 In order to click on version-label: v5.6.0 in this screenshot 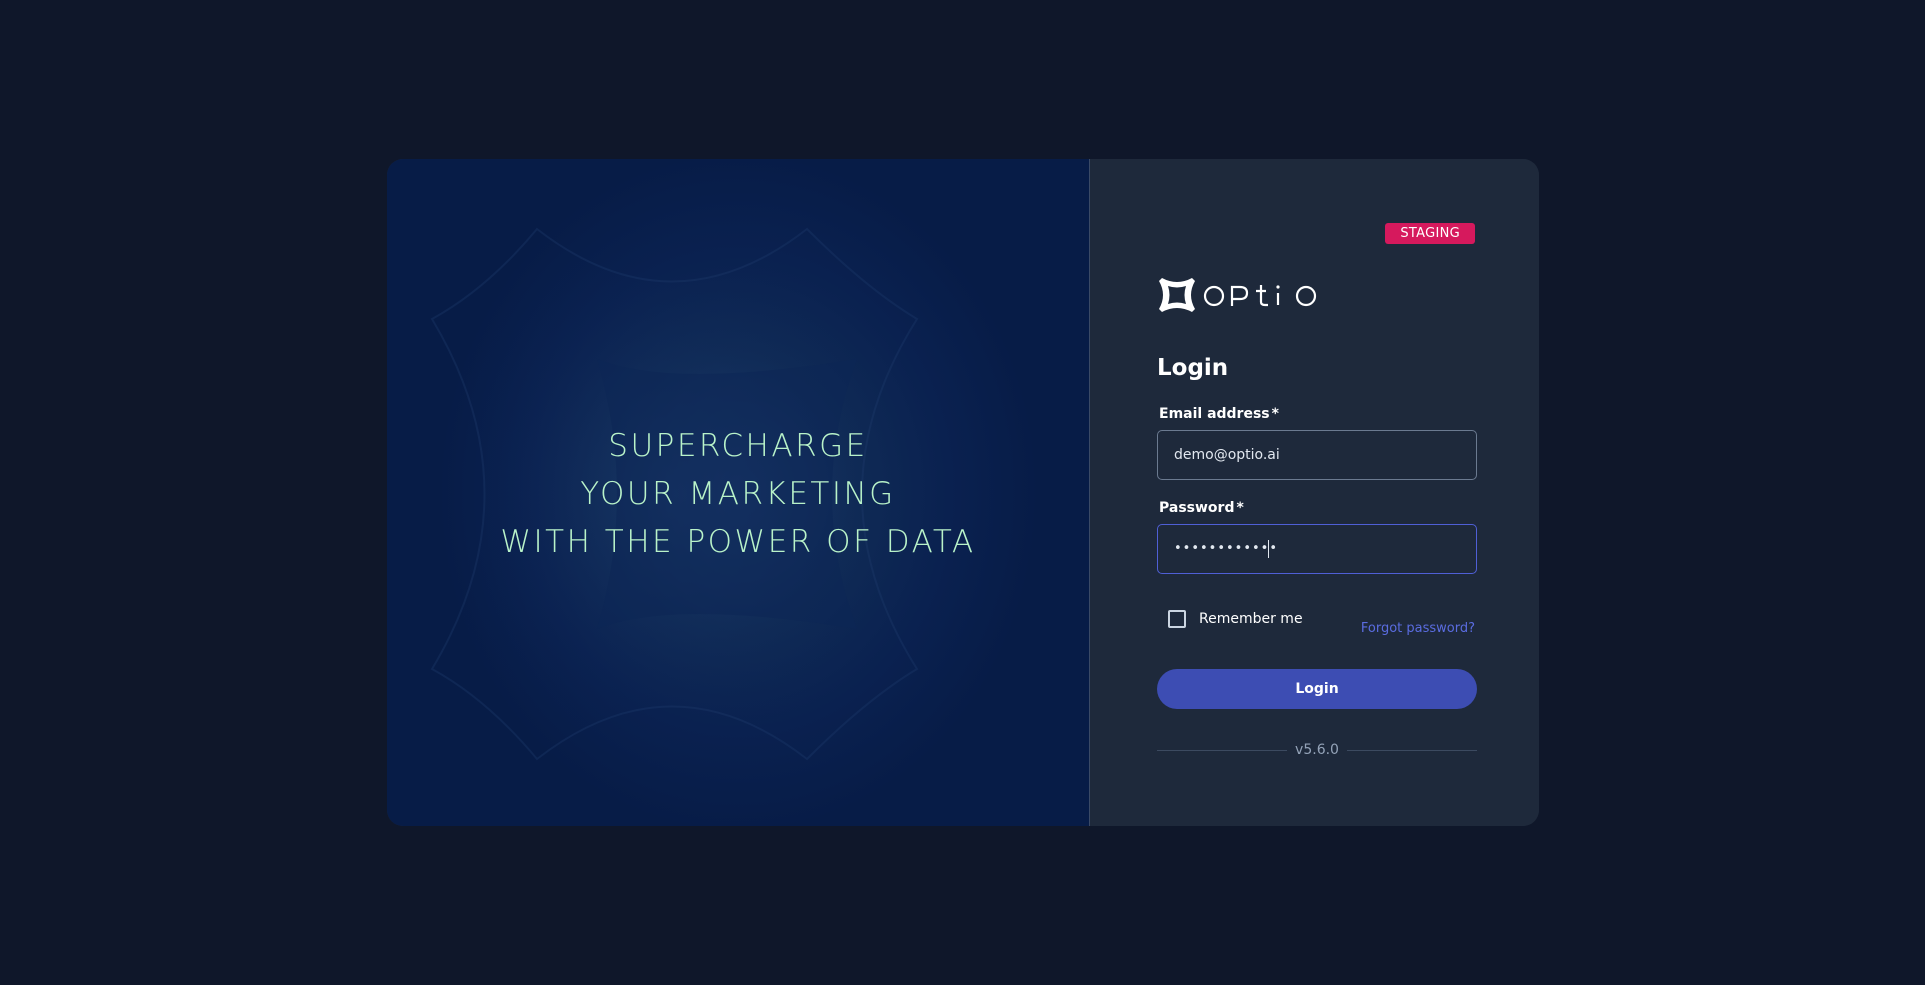, I will do `click(1317, 750)`.